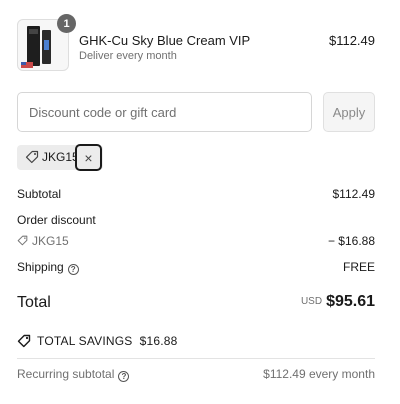 This screenshot has width=400, height=404. Describe the element at coordinates (66, 374) in the screenshot. I see `recurring-subtotal-label: Recurring subtotal` at that location.